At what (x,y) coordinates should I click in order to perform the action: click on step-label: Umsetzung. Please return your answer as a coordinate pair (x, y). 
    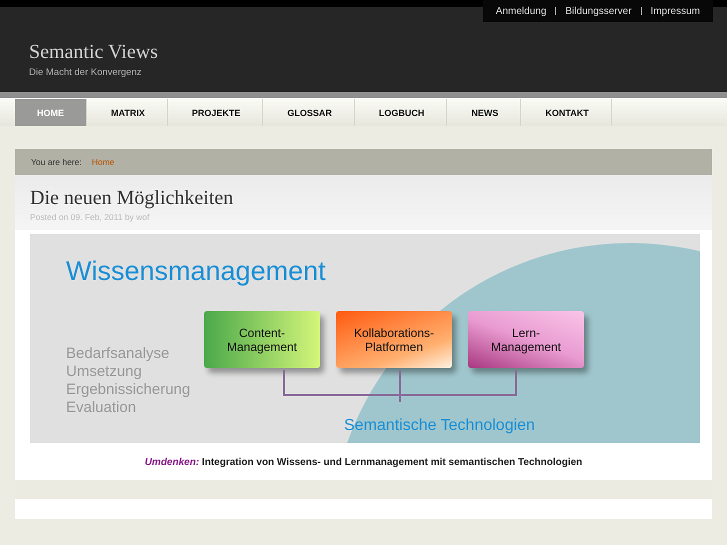
    Looking at the image, I should click on (104, 372).